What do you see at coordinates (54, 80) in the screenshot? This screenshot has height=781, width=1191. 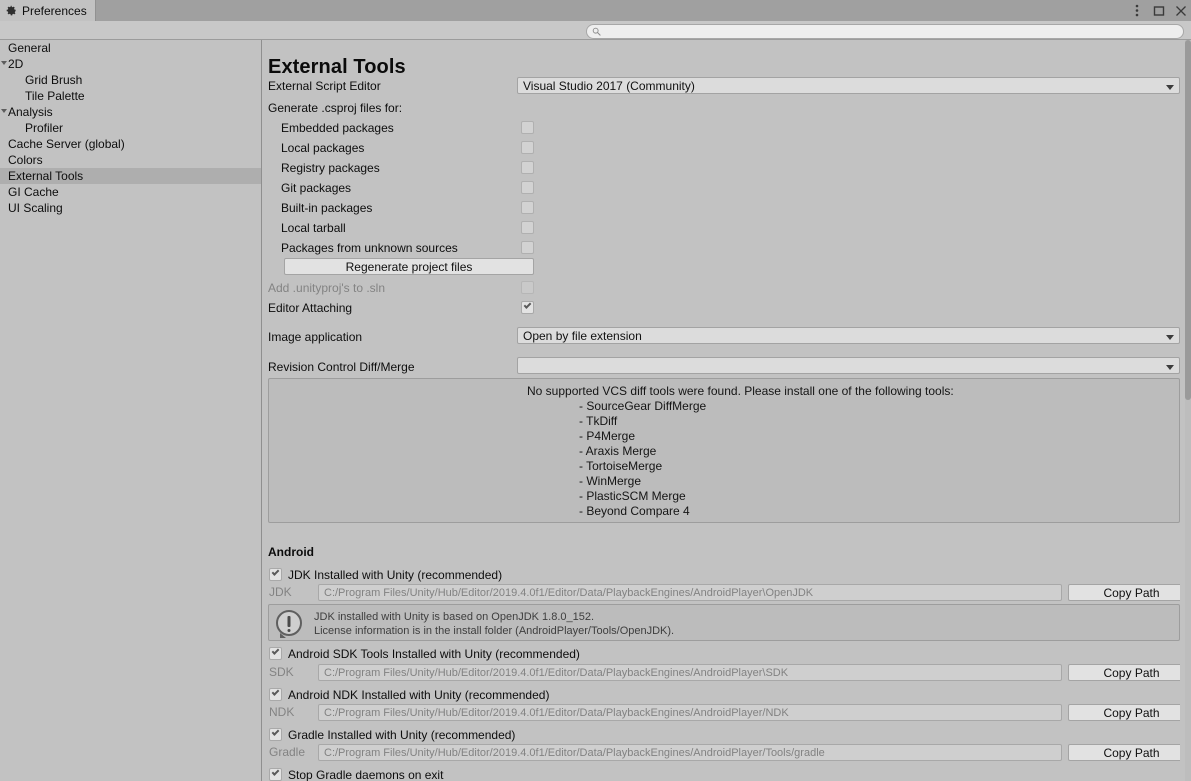 I see `sidebar-item-label: Grid Brush` at bounding box center [54, 80].